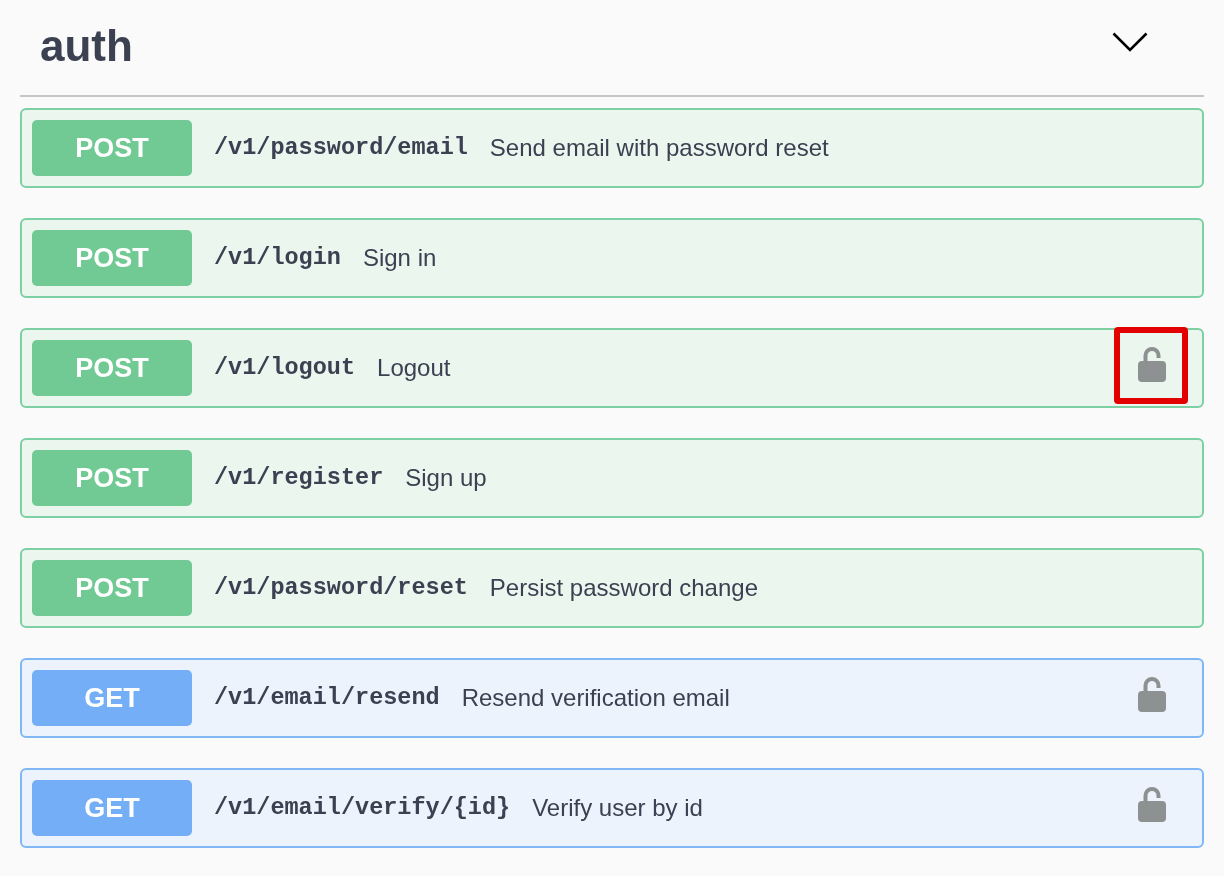 This screenshot has width=1224, height=876. I want to click on section-title: auth, so click(86, 45).